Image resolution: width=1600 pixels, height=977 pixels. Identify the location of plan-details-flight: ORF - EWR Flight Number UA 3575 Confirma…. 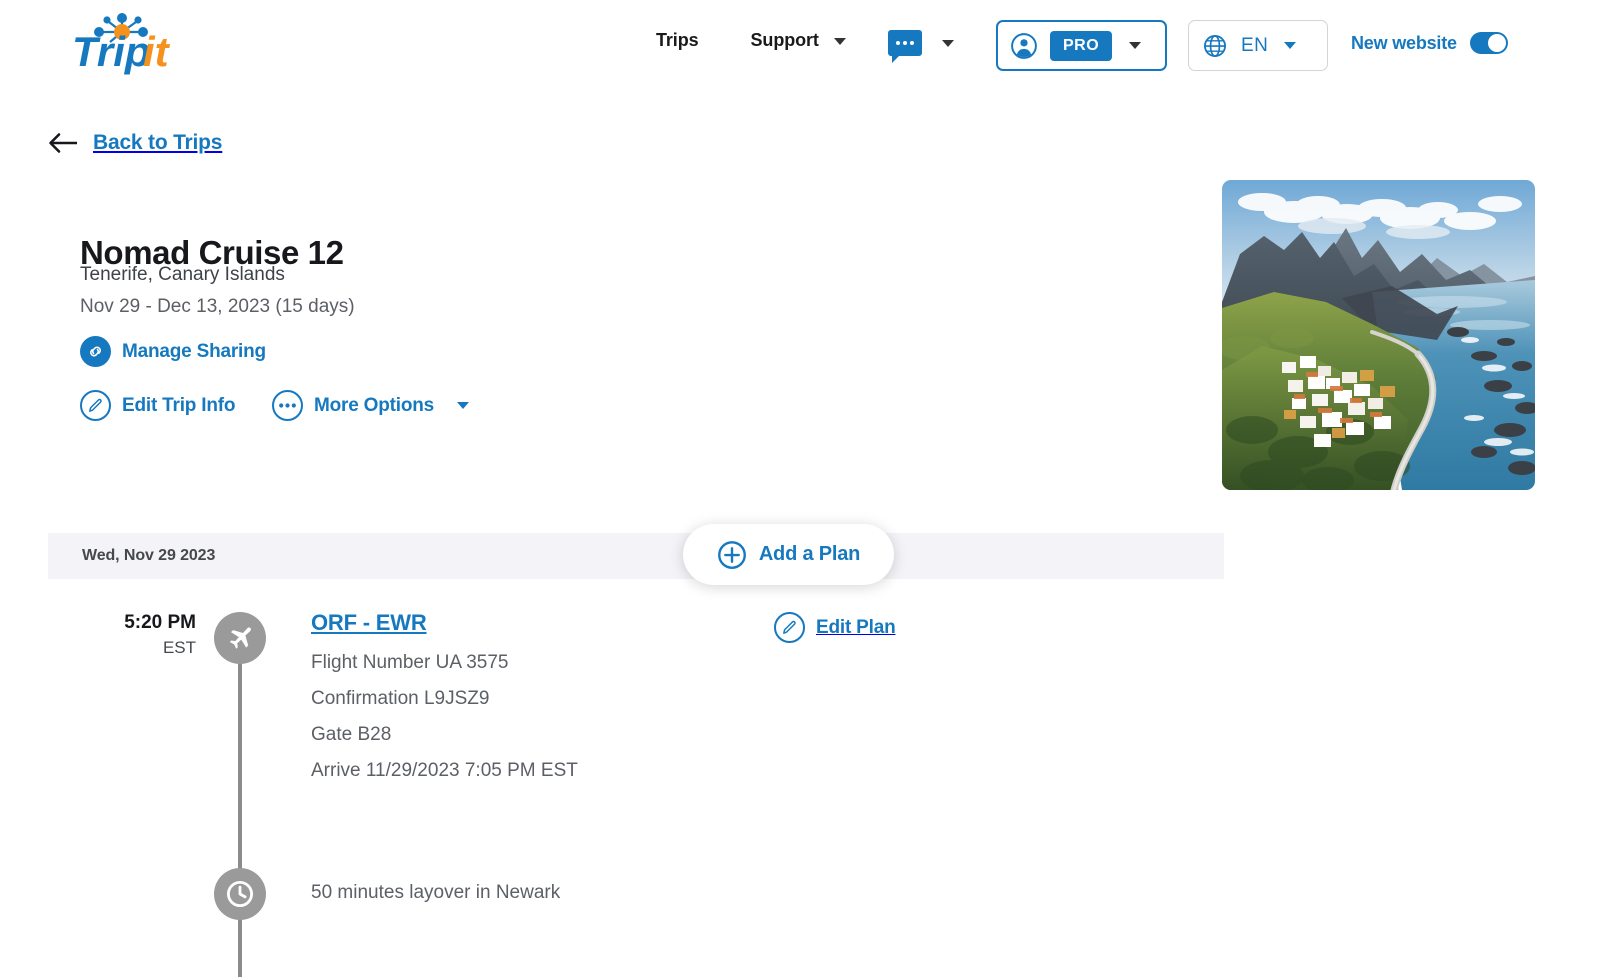
(444, 703).